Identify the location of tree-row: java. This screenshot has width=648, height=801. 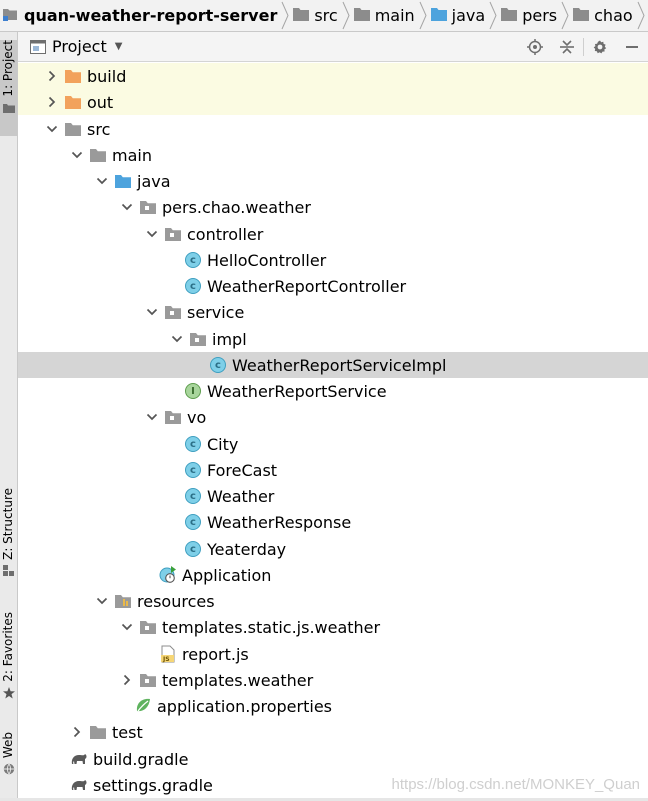
(333, 181).